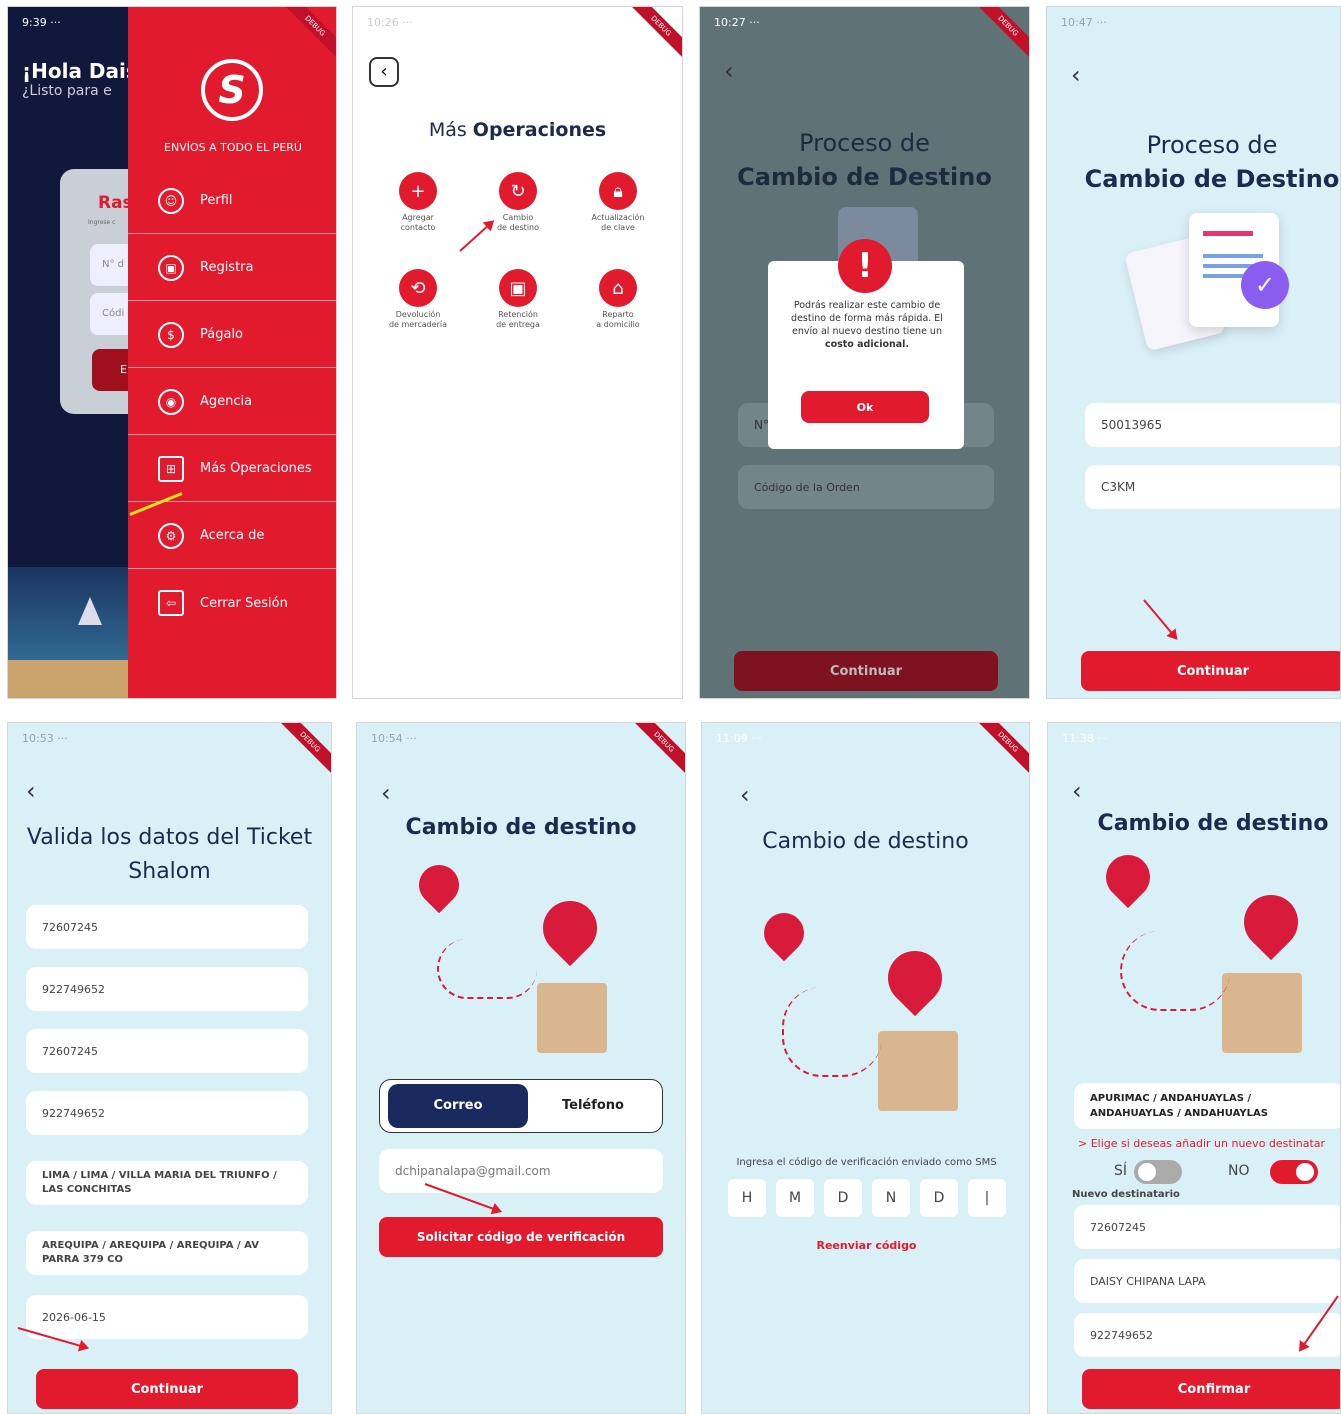 This screenshot has width=1341, height=1414. Describe the element at coordinates (1212, 145) in the screenshot. I see `page-title-line1: Proceso de` at that location.